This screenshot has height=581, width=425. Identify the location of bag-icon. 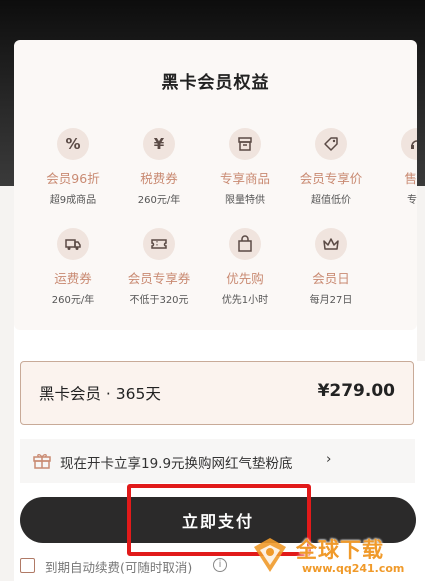
(245, 244).